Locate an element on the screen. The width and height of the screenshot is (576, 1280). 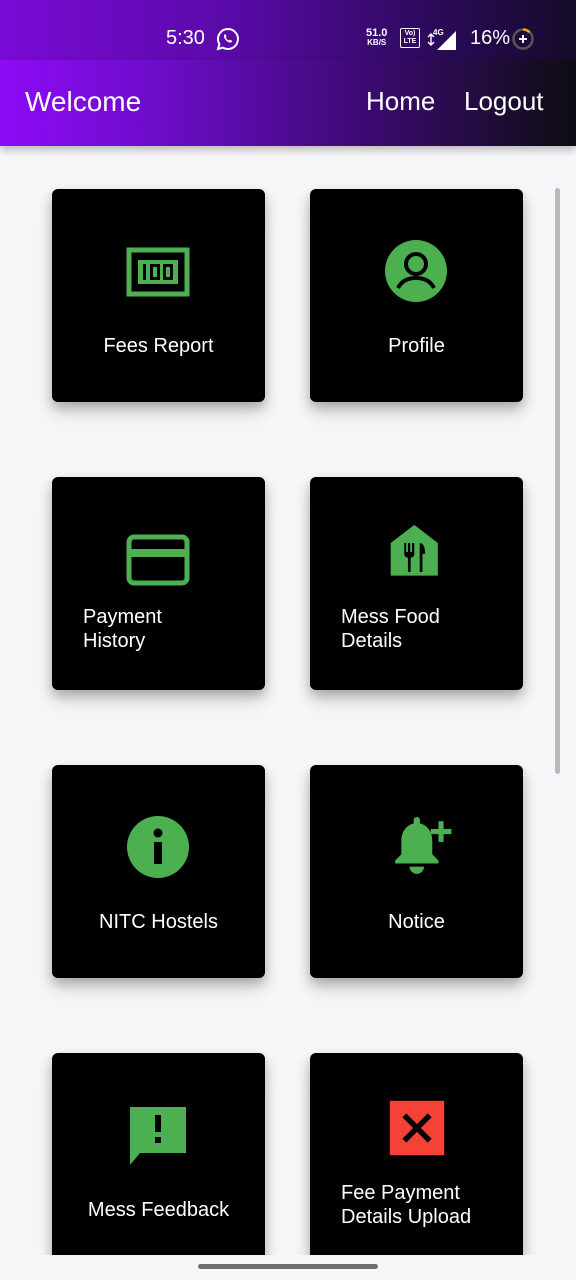
money-icon is located at coordinates (158, 272).